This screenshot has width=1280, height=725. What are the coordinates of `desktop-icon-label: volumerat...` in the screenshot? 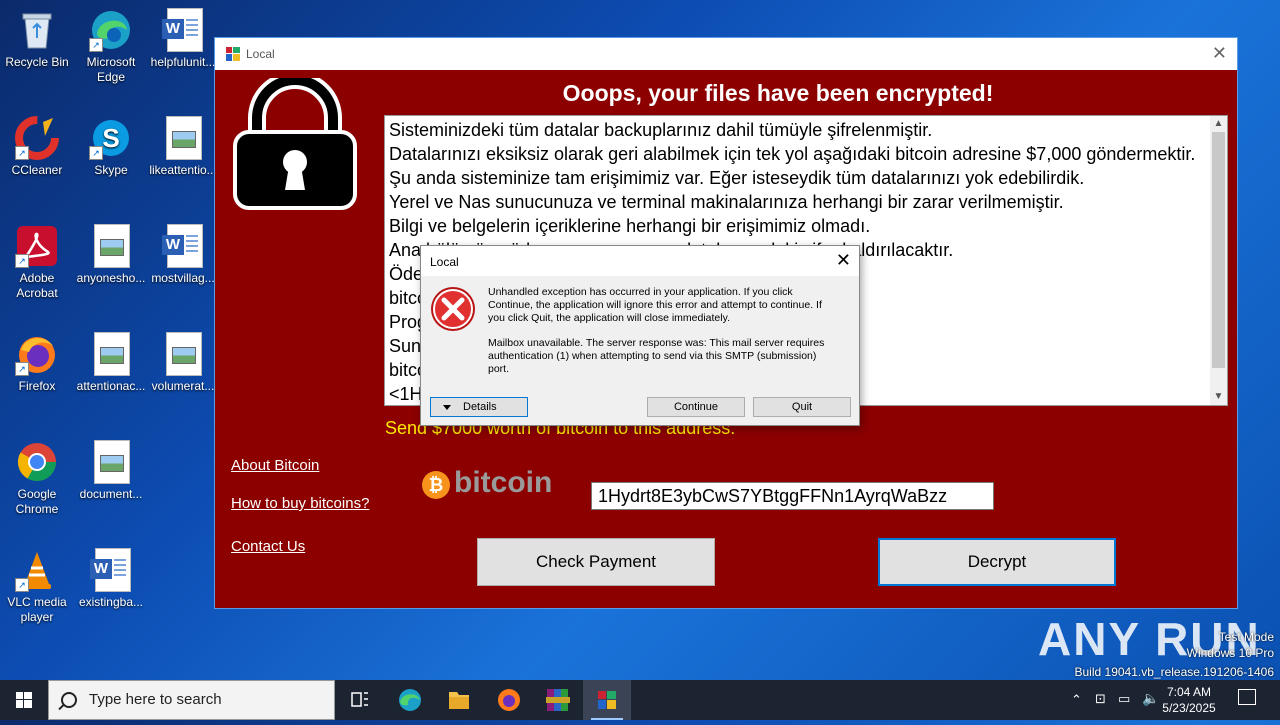 It's located at (183, 386).